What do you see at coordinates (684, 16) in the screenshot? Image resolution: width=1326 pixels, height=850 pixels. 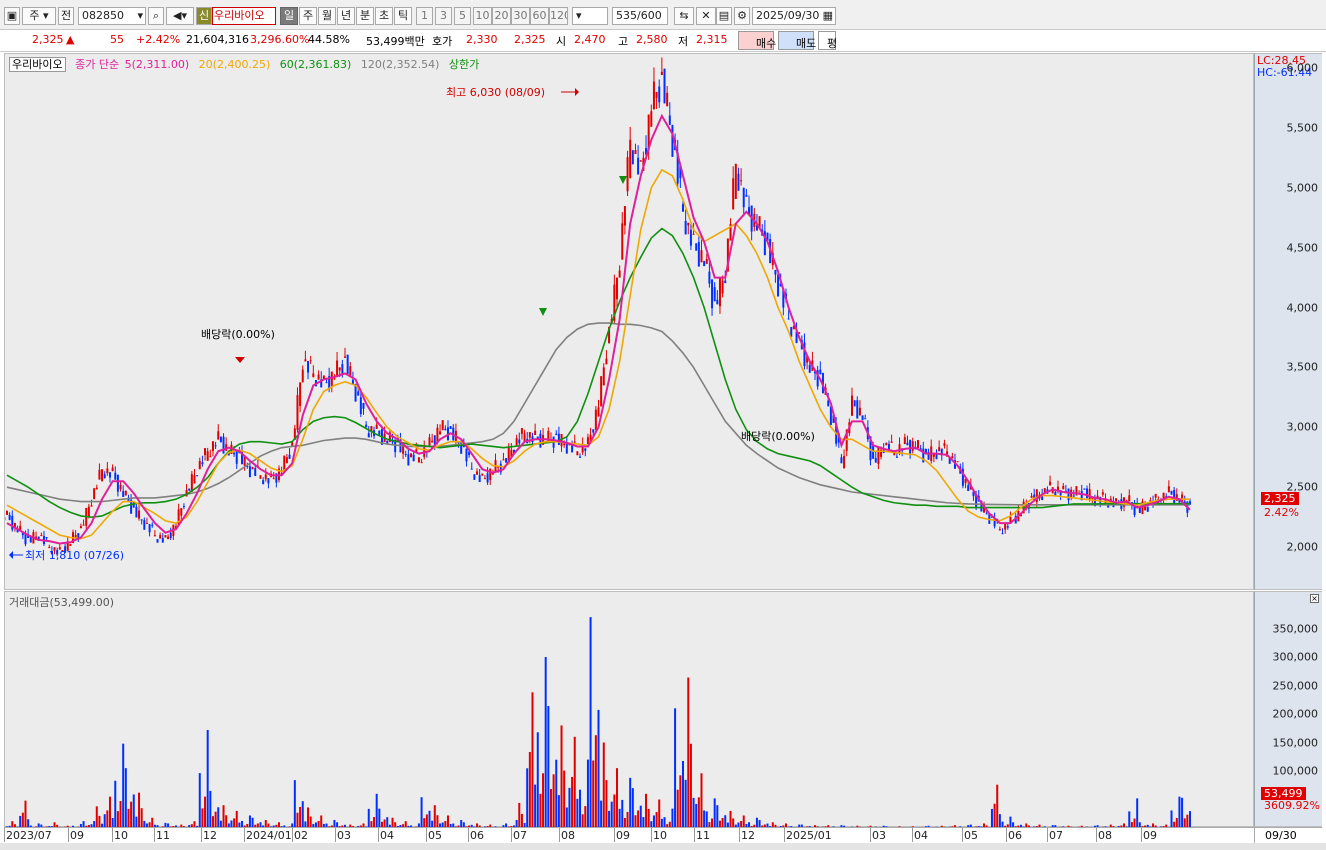 I see `zoom-icon: ⇆` at bounding box center [684, 16].